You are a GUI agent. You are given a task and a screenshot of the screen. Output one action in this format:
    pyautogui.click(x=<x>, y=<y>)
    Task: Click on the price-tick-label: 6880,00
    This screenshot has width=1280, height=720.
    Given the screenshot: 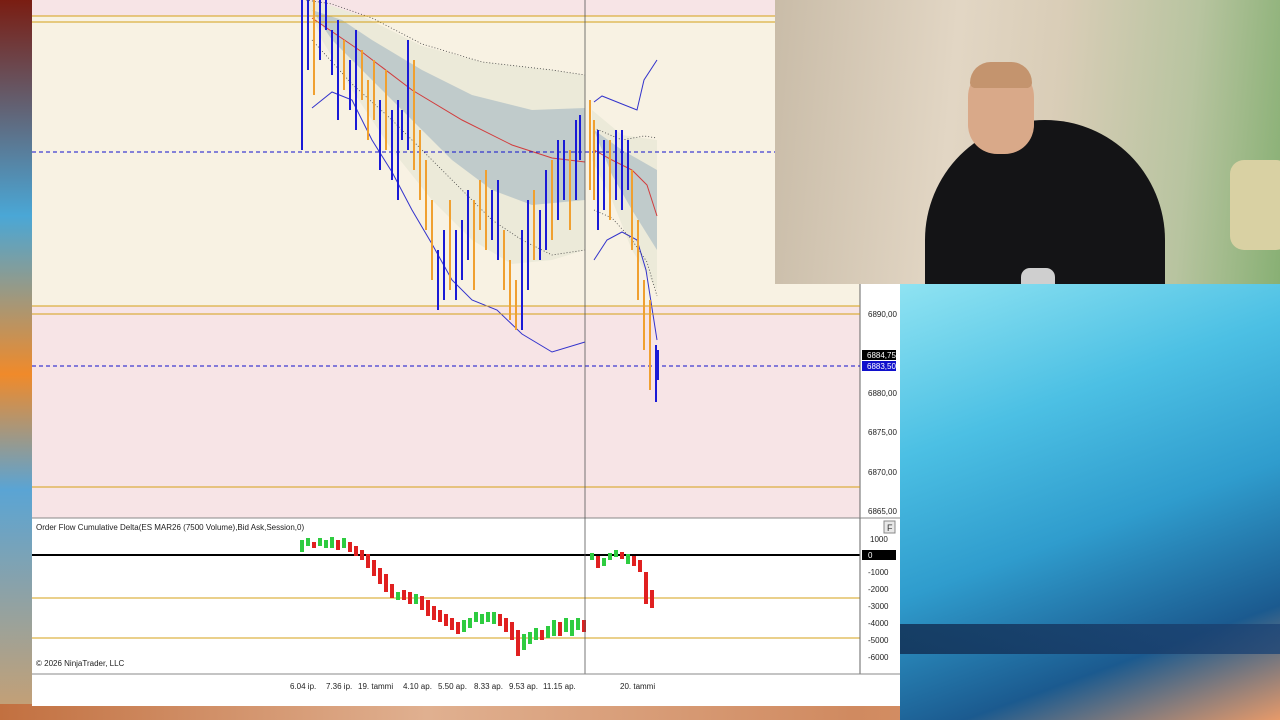 What is the action you would take?
    pyautogui.click(x=882, y=393)
    